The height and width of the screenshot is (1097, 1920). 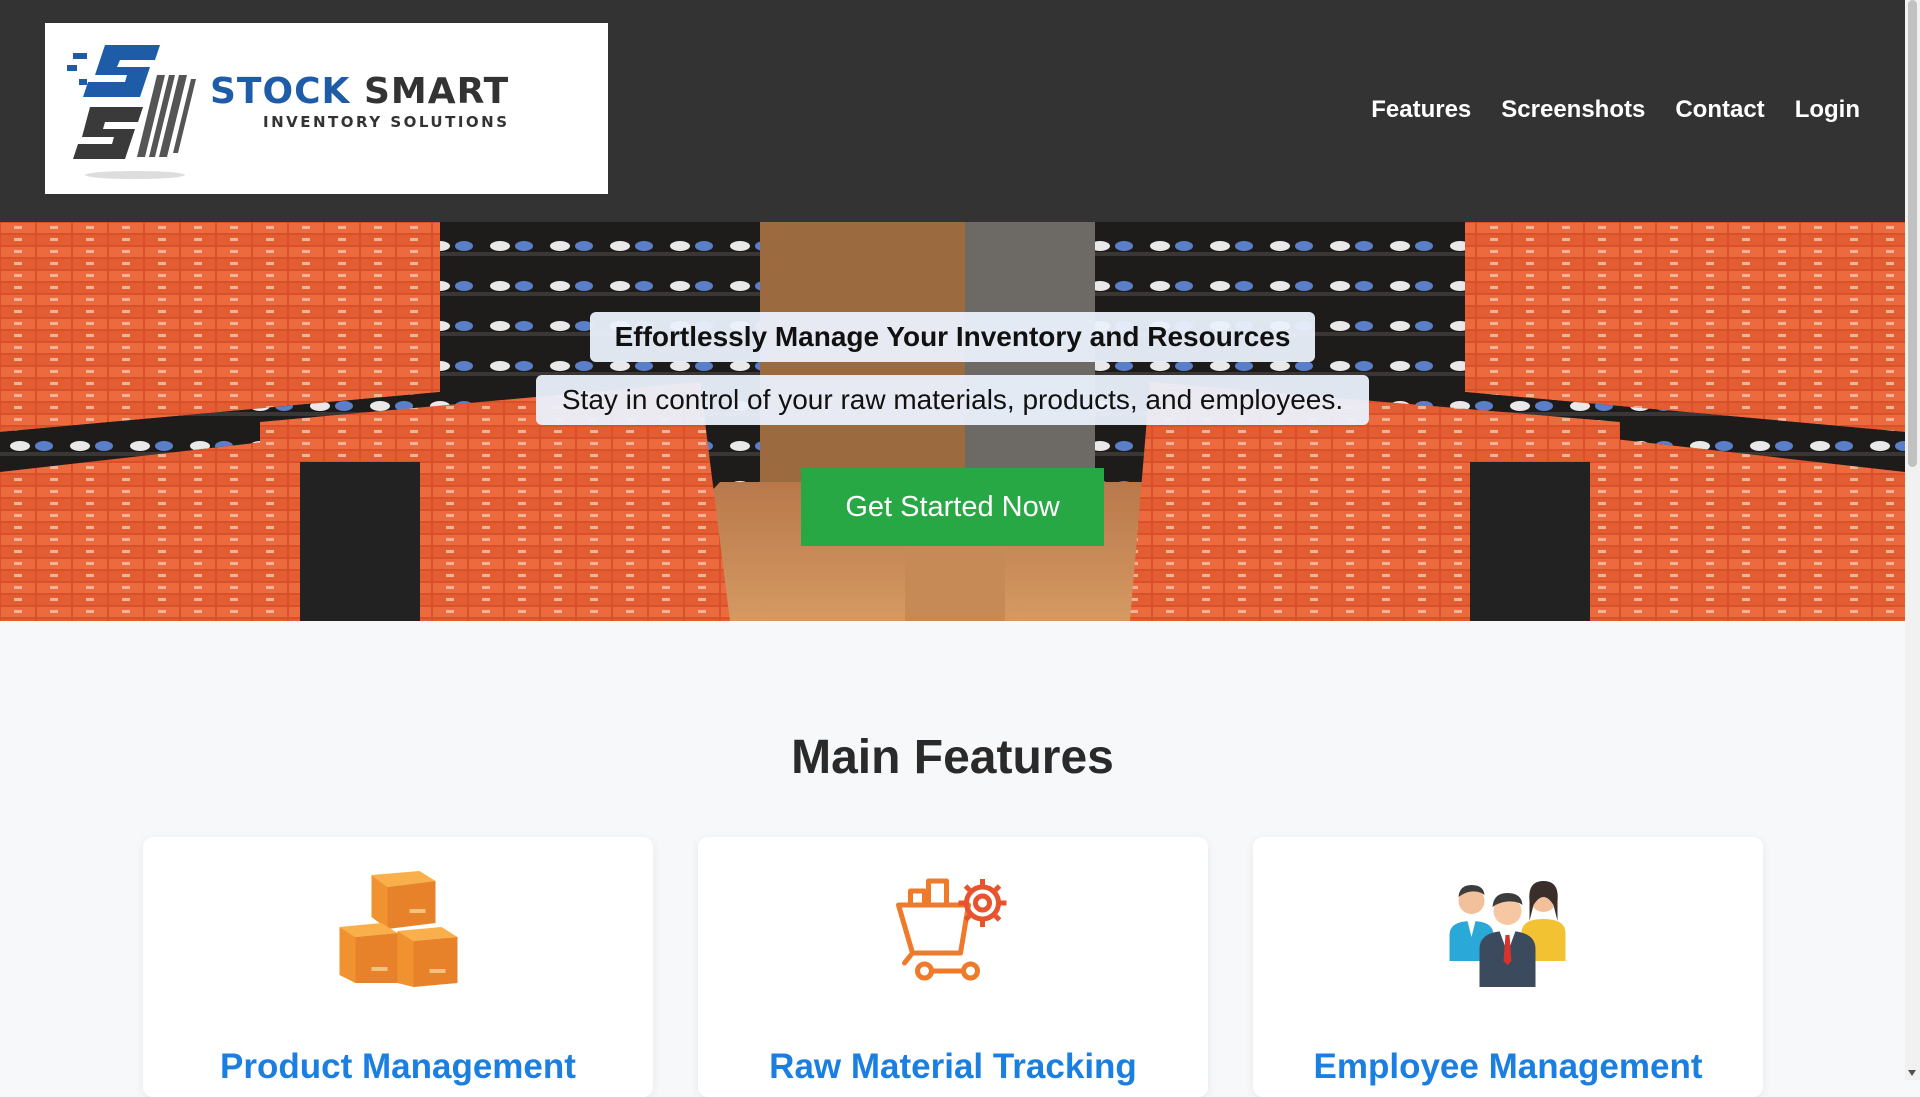 What do you see at coordinates (952, 757) in the screenshot?
I see `features-heading: Main Features` at bounding box center [952, 757].